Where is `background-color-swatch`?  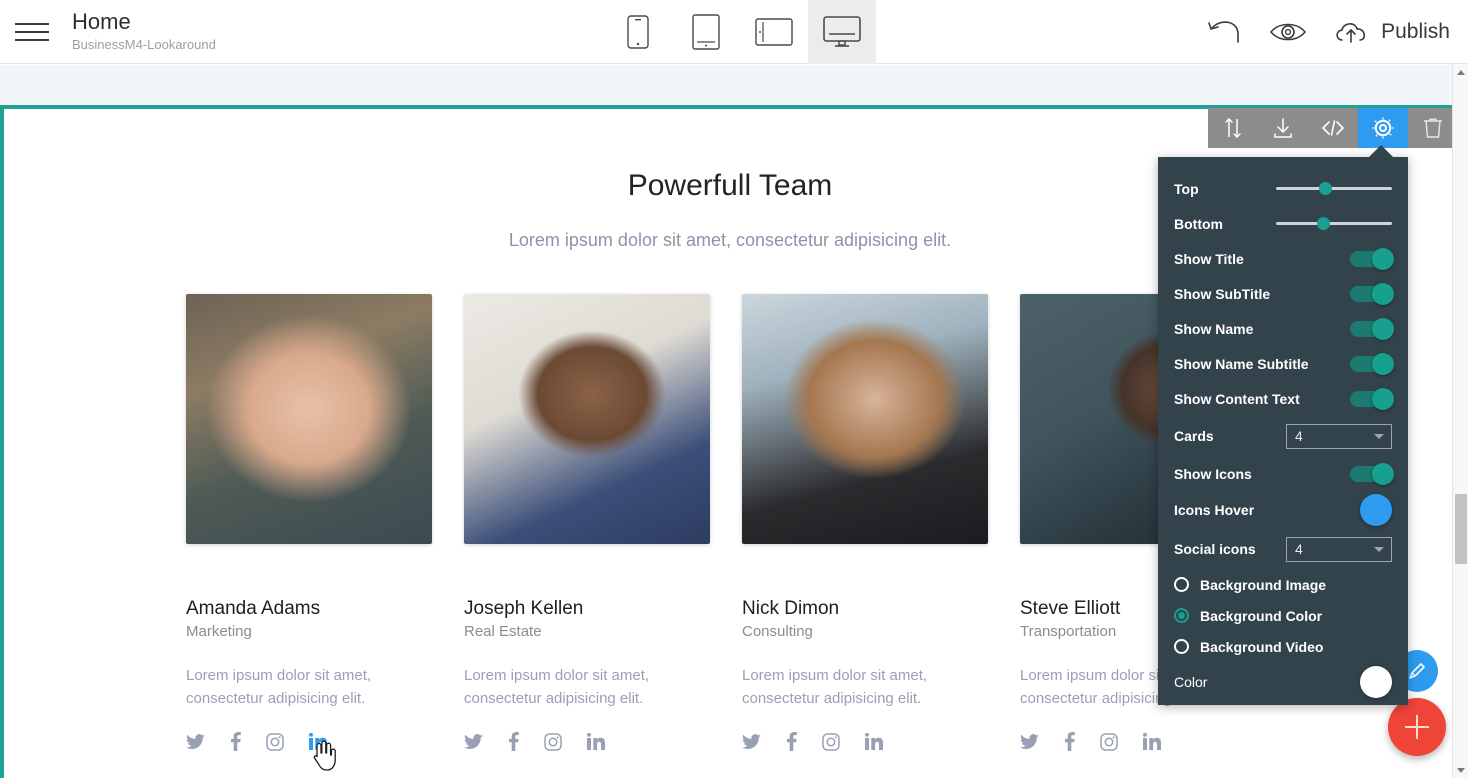 background-color-swatch is located at coordinates (1376, 682).